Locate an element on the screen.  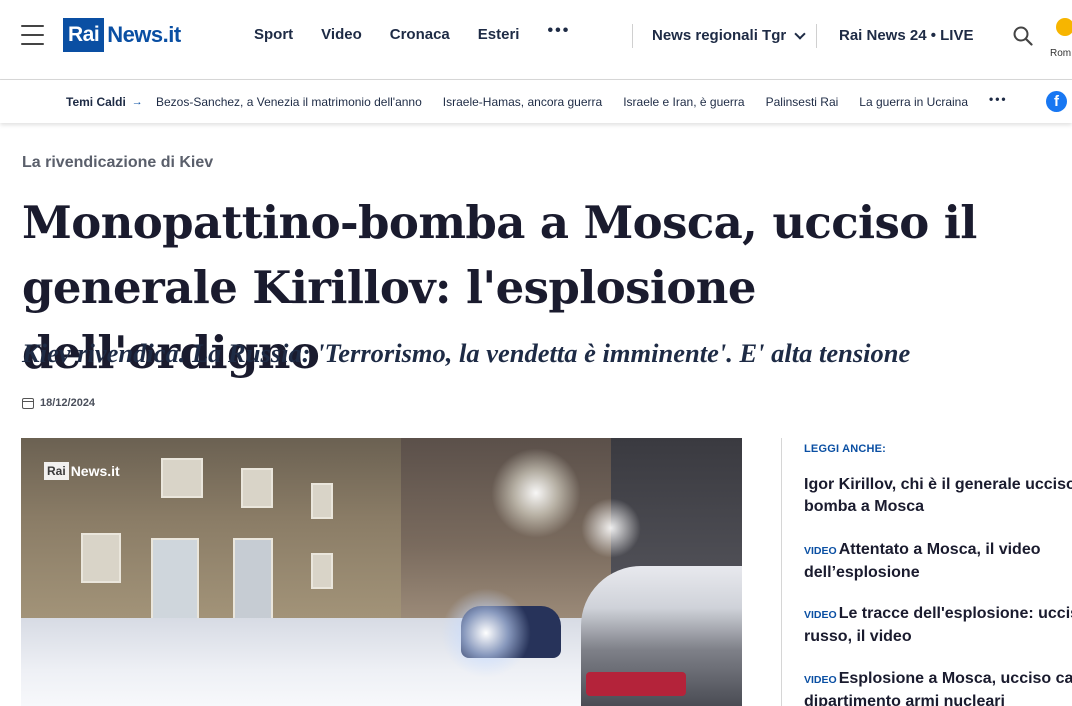
arrow-right-icon: → is located at coordinates (137, 102).